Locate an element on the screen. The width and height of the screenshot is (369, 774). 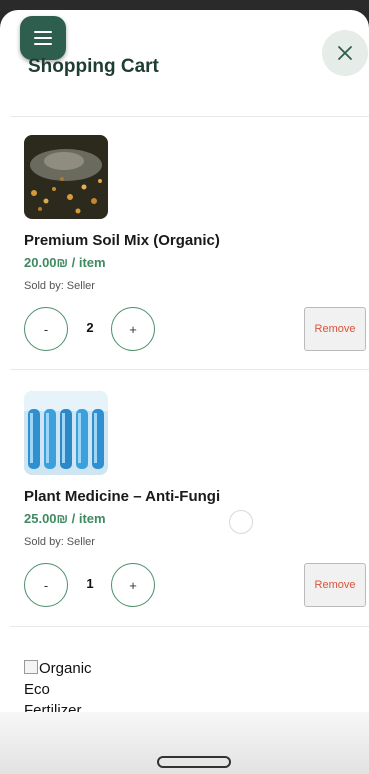
product-price: 25.00₪ / item is located at coordinates (65, 518).